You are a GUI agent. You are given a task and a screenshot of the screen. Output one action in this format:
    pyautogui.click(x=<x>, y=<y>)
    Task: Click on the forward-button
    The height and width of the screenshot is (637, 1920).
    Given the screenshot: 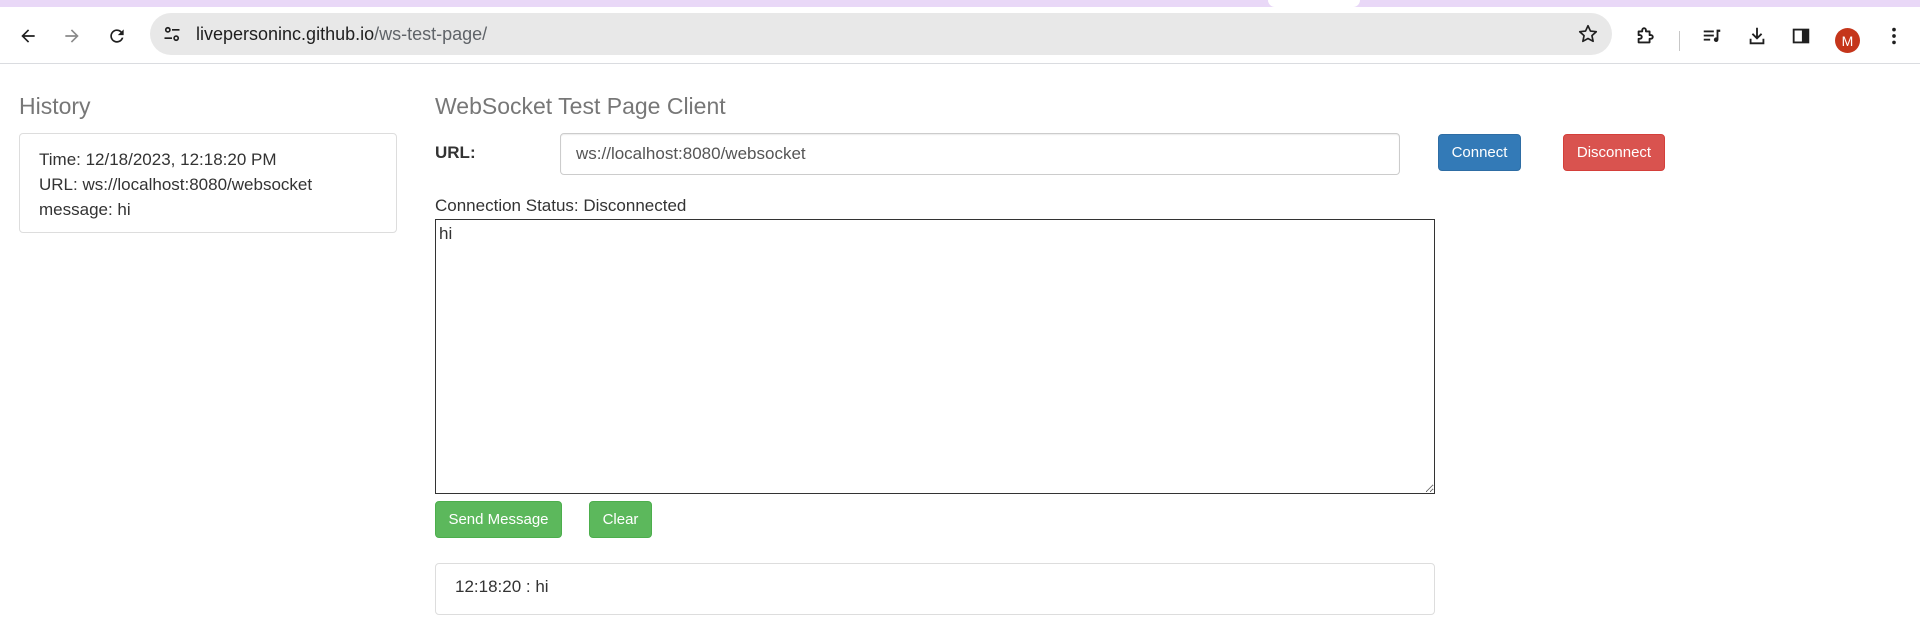 What is the action you would take?
    pyautogui.click(x=72, y=36)
    